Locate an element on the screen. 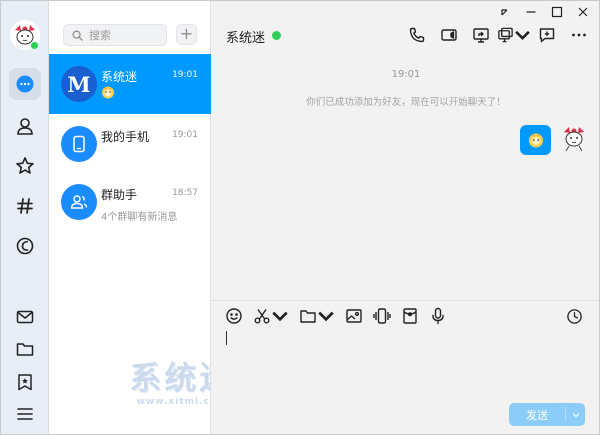  conversation-item-group-assistant: 群助手 18:57 4个群聊有新消息 is located at coordinates (130, 202).